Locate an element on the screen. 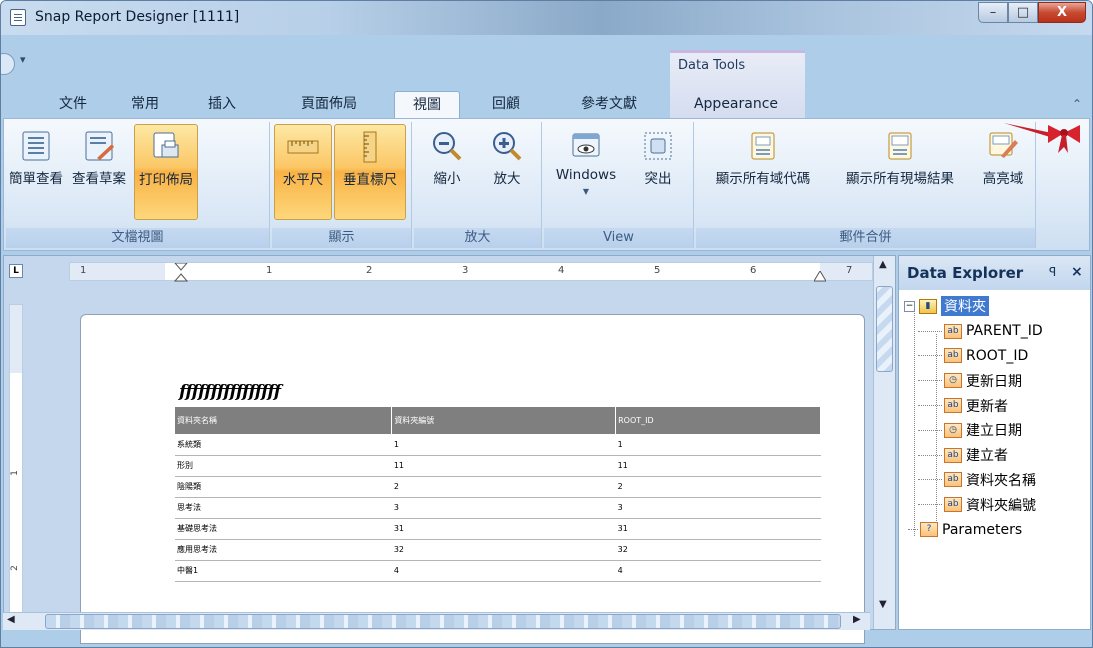 This screenshot has width=1093, height=648. windows-button: Windows ▼ is located at coordinates (586, 172).